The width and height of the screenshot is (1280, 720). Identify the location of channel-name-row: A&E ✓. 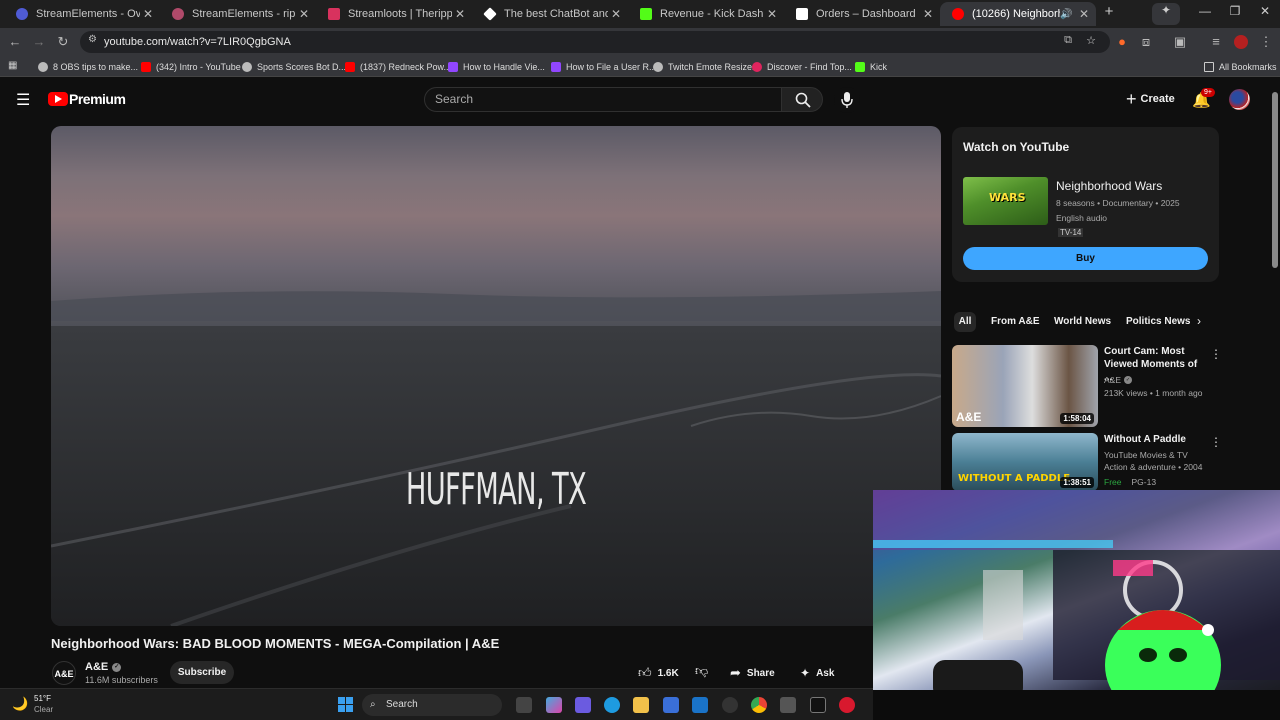
(103, 667).